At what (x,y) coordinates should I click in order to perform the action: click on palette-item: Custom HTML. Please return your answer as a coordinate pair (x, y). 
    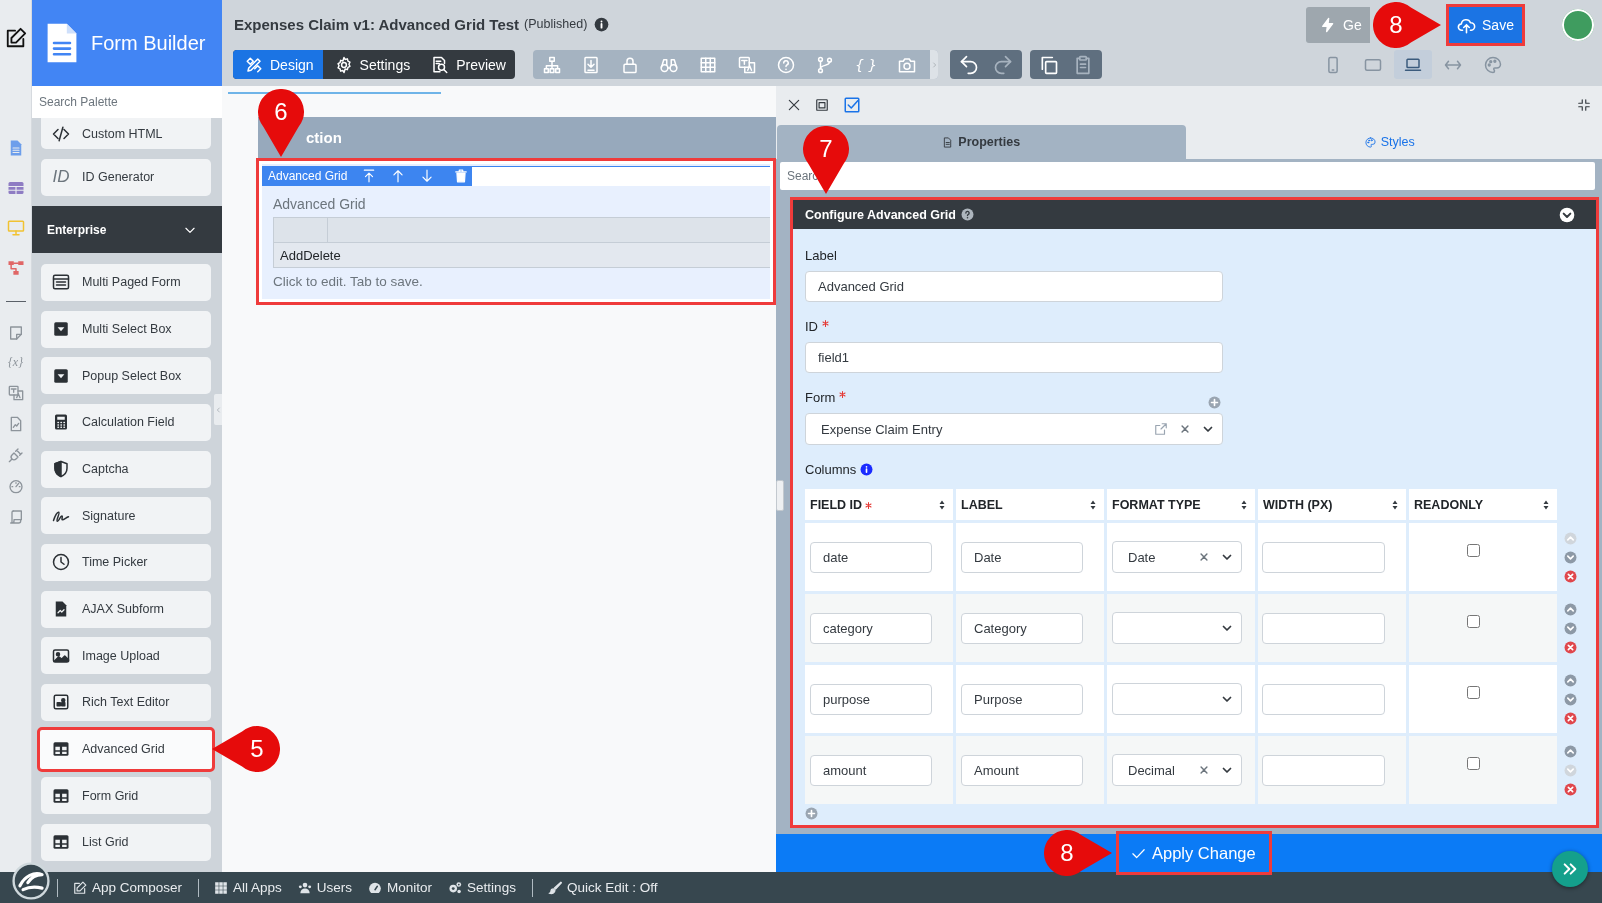
    Looking at the image, I should click on (126, 133).